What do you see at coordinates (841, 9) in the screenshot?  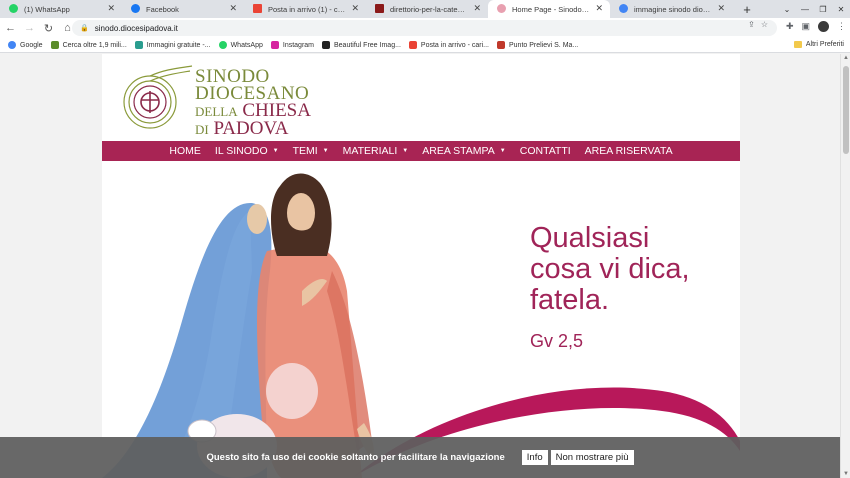 I see `close-window-icon: ✕` at bounding box center [841, 9].